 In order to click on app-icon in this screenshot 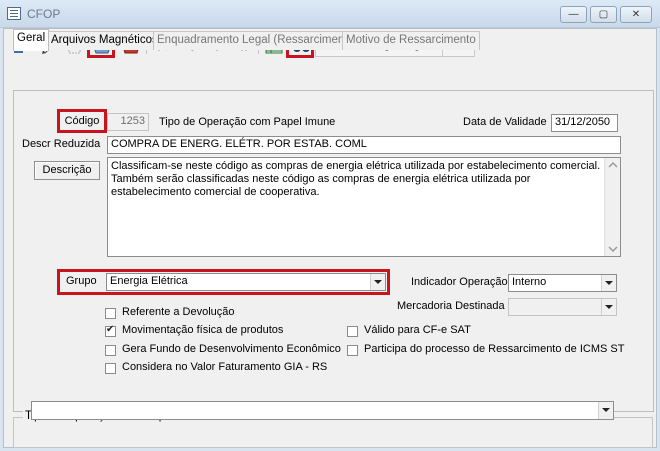, I will do `click(14, 13)`.